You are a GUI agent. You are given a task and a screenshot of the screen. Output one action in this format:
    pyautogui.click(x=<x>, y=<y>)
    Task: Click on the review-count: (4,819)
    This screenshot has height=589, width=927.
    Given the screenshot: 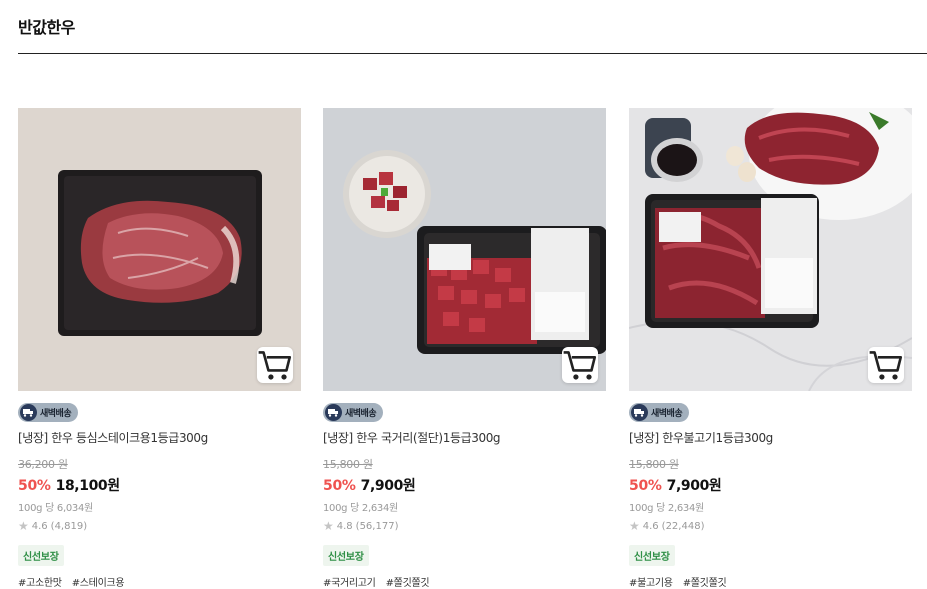 What is the action you would take?
    pyautogui.click(x=69, y=526)
    